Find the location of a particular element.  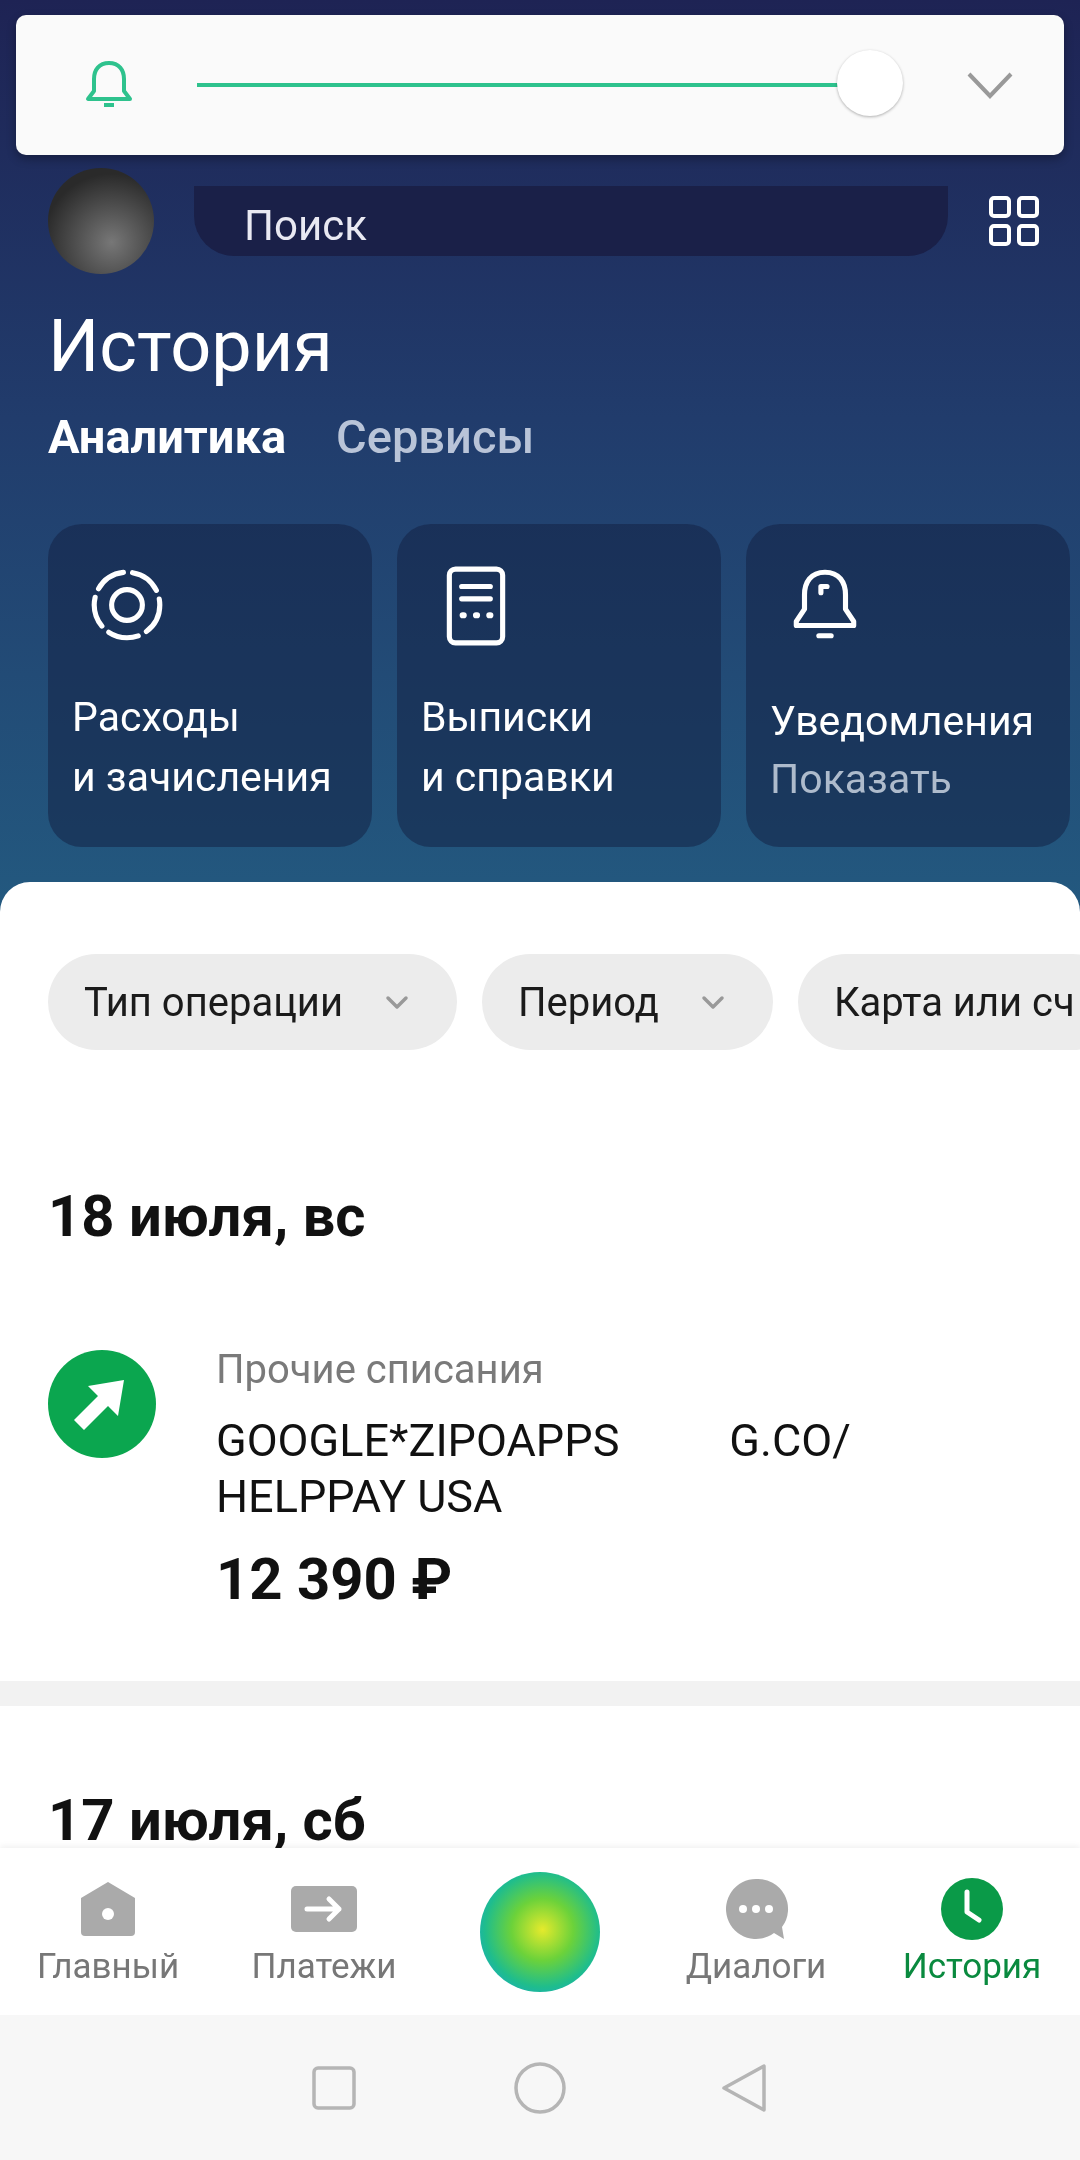

card-action: Показать is located at coordinates (908, 779).